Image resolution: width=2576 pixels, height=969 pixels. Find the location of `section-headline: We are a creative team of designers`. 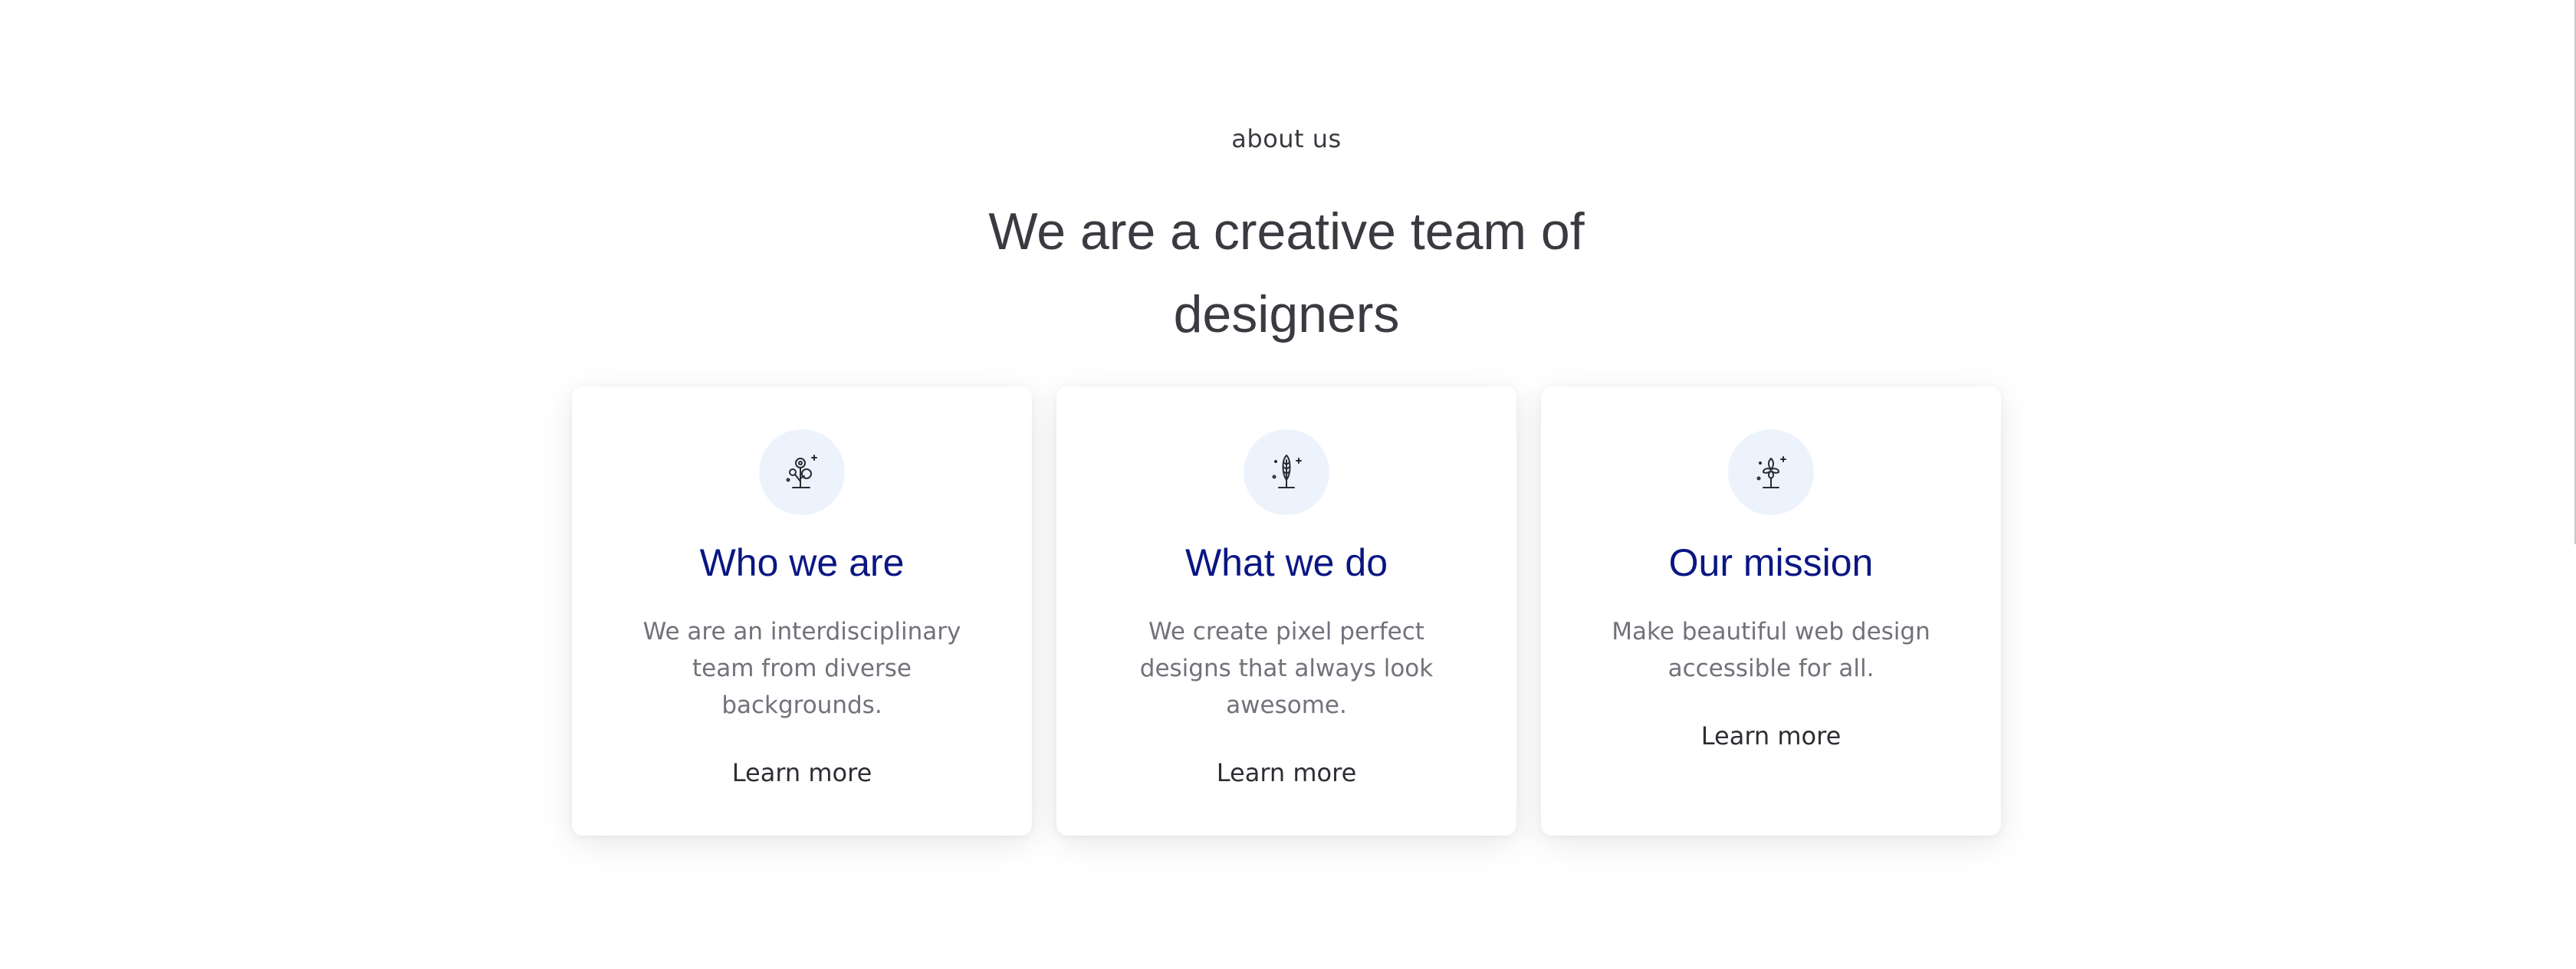

section-headline: We are a creative team of designers is located at coordinates (1286, 273).